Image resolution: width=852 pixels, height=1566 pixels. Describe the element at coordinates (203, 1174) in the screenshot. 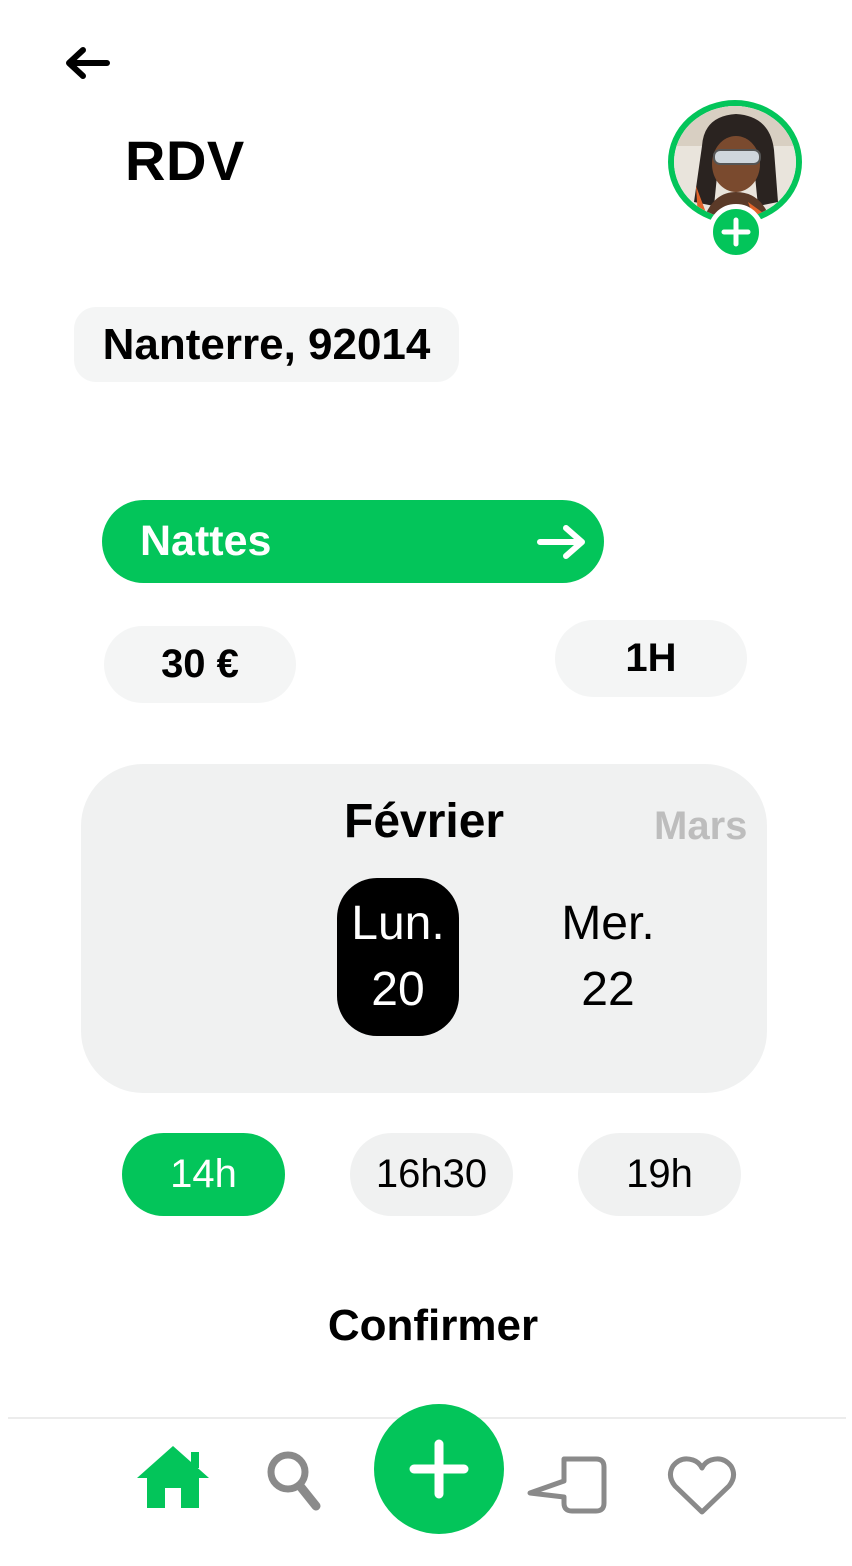

I see `time-slot-selected: 14h` at that location.